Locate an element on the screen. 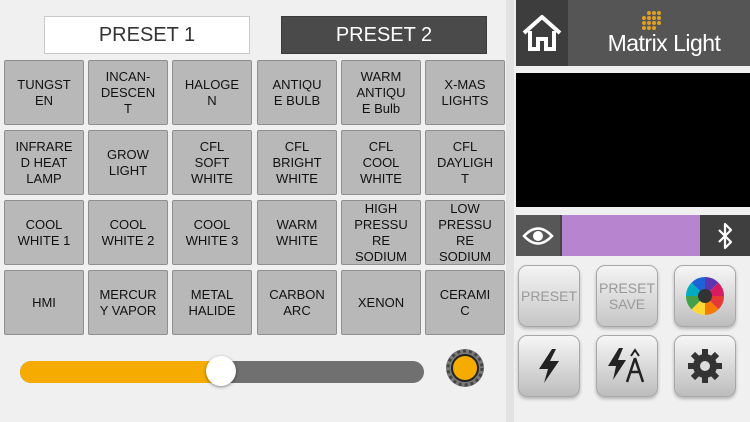 The width and height of the screenshot is (750, 422). preset-cell: WARM ANTIQU E Bulb is located at coordinates (381, 92).